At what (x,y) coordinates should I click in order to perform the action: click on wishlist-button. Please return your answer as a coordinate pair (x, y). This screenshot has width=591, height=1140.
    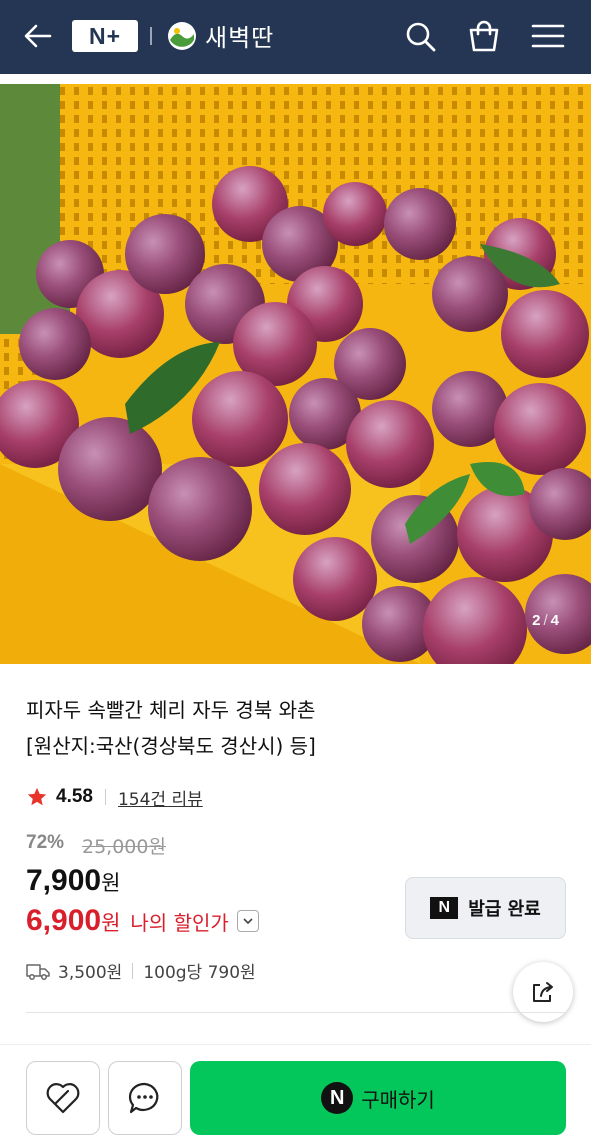
    Looking at the image, I should click on (63, 1098).